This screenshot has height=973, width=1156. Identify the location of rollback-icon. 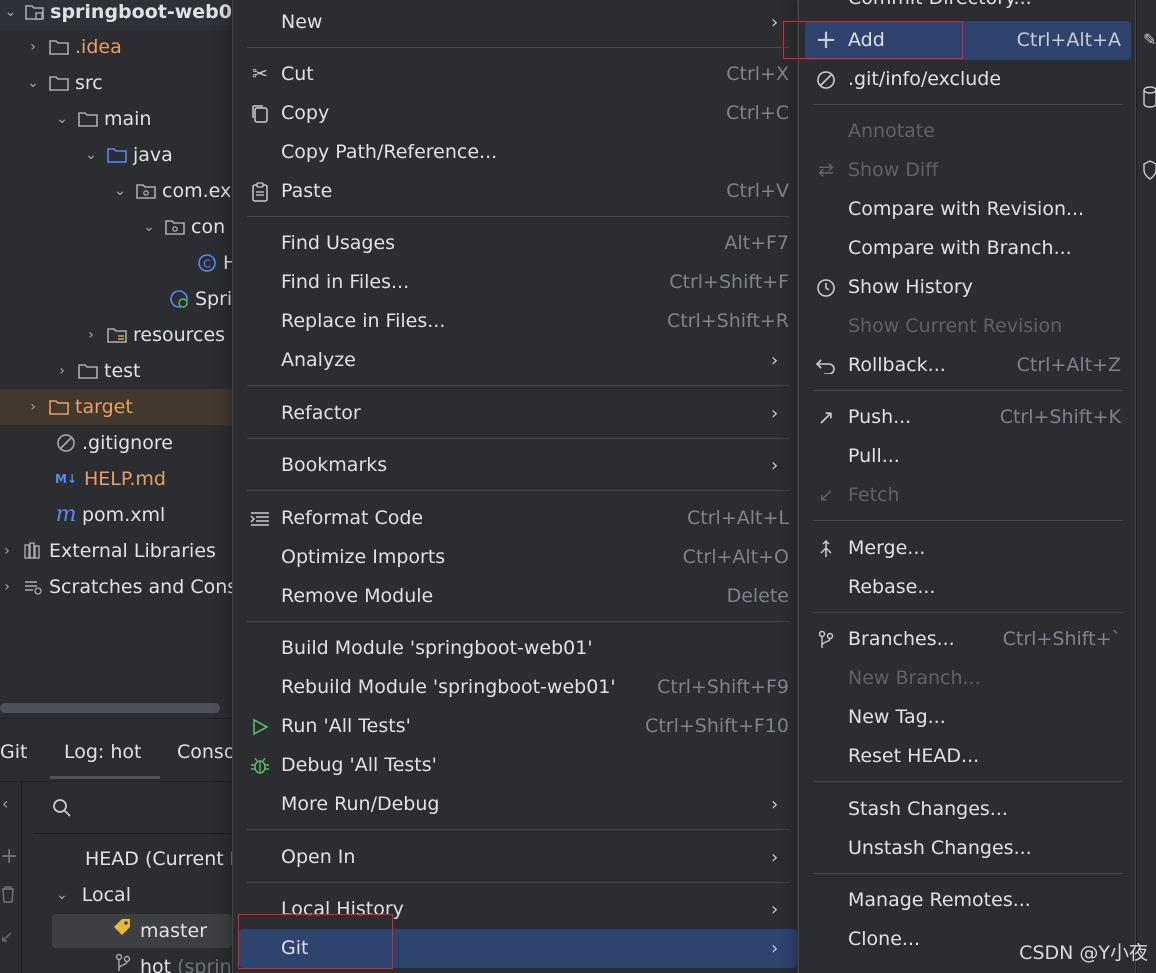
(826, 366).